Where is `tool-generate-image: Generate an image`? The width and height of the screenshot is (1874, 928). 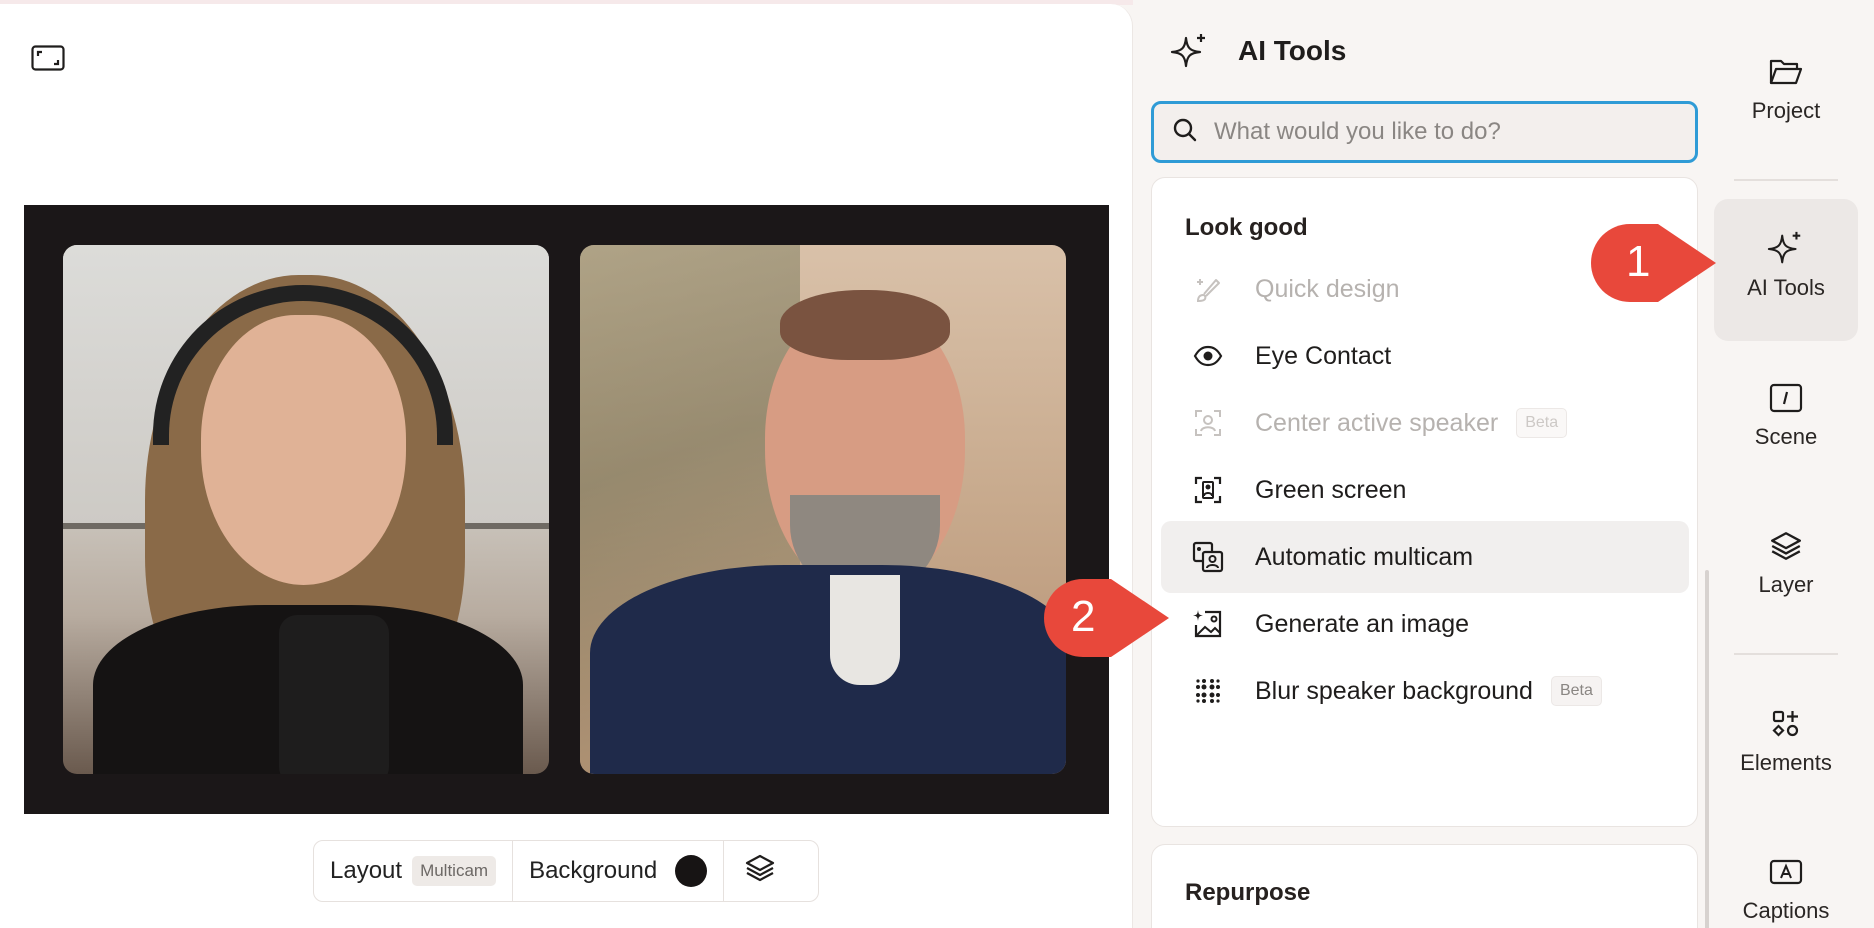
tool-generate-image: Generate an image is located at coordinates (1425, 624).